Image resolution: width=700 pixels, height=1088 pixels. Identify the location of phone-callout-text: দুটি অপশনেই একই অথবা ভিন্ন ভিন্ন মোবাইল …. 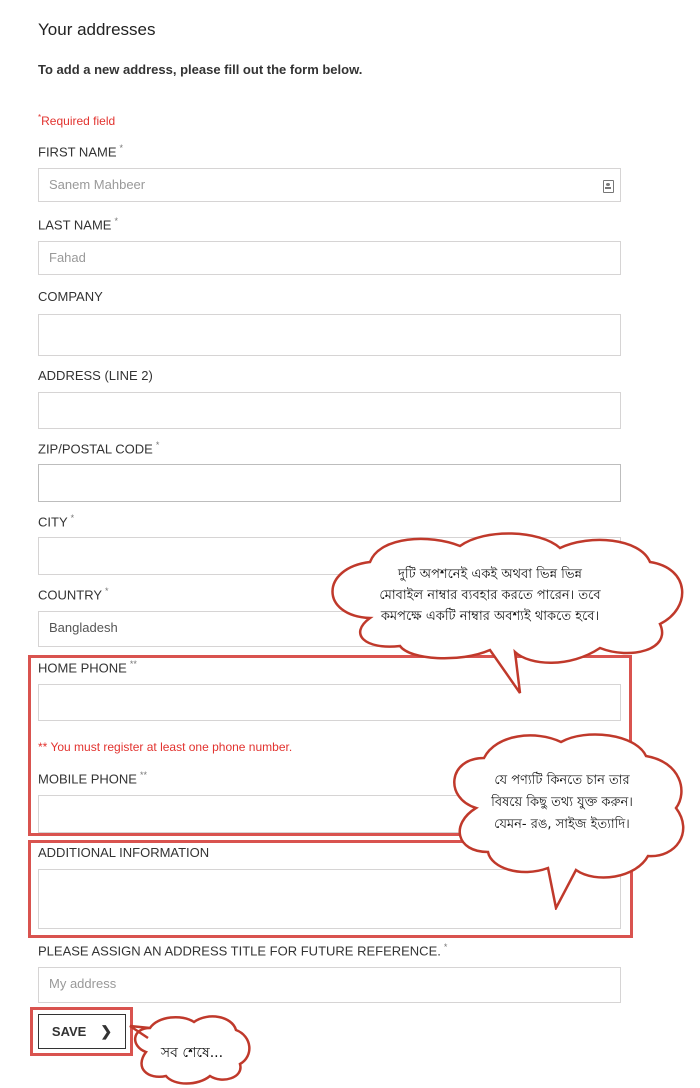
(490, 595).